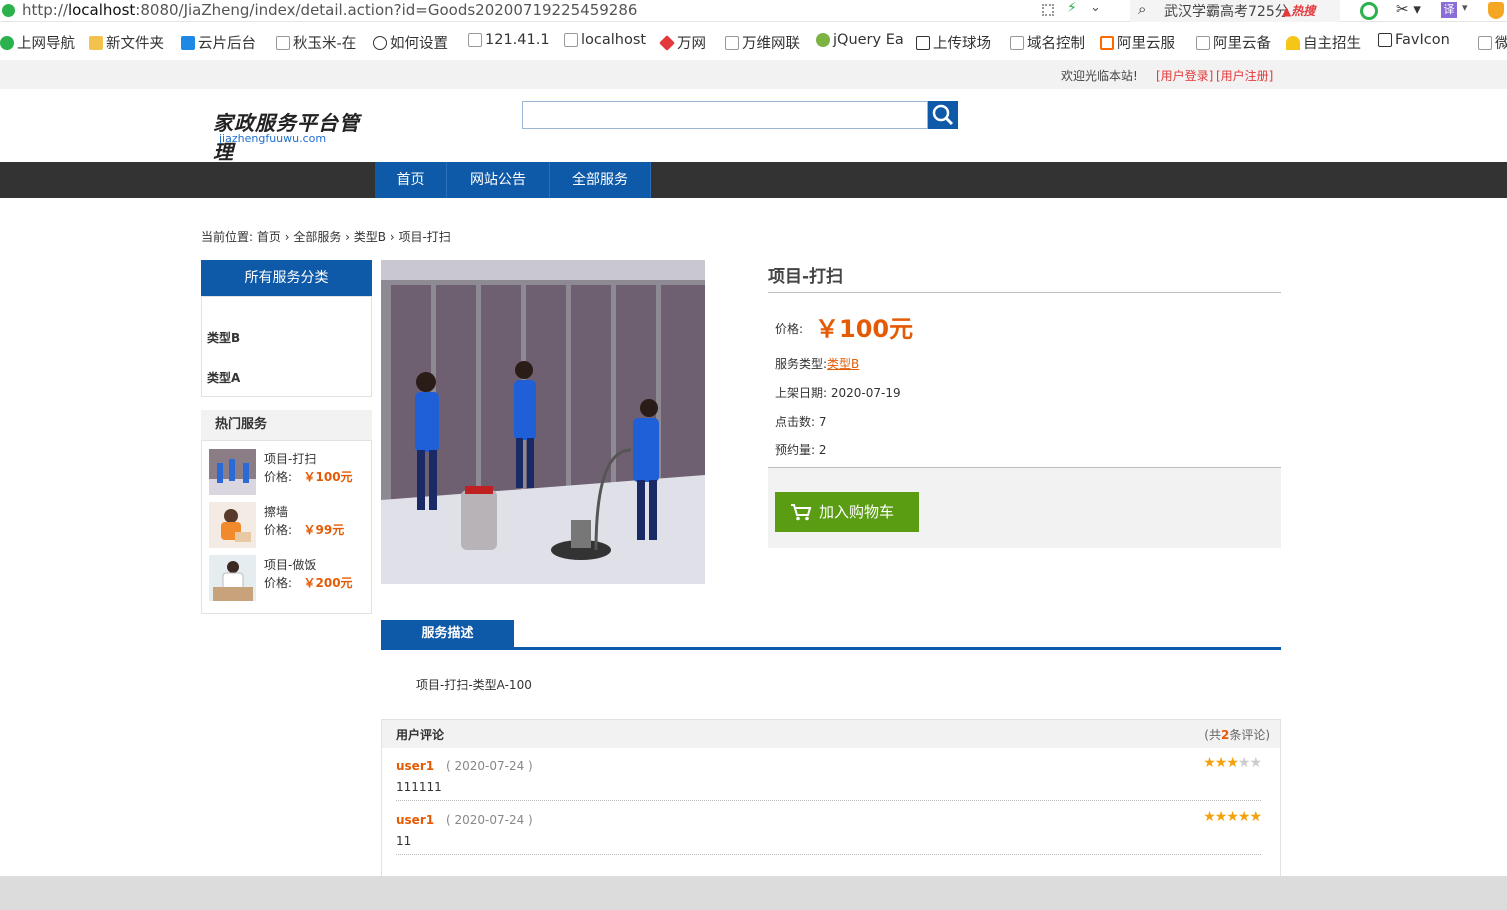 The height and width of the screenshot is (910, 1507). I want to click on bookmark-label: 微, so click(1501, 44).